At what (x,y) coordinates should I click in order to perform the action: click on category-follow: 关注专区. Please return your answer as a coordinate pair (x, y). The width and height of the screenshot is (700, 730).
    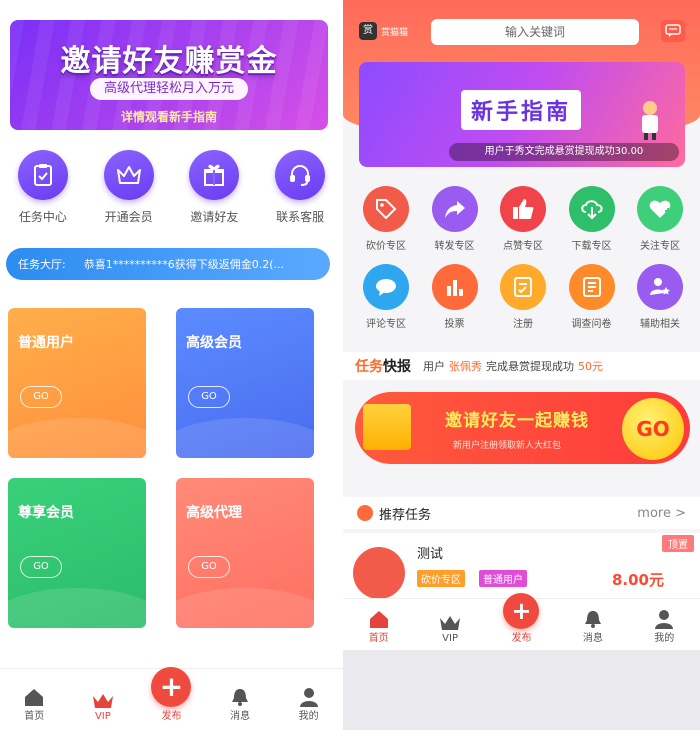
    Looking at the image, I should click on (660, 219).